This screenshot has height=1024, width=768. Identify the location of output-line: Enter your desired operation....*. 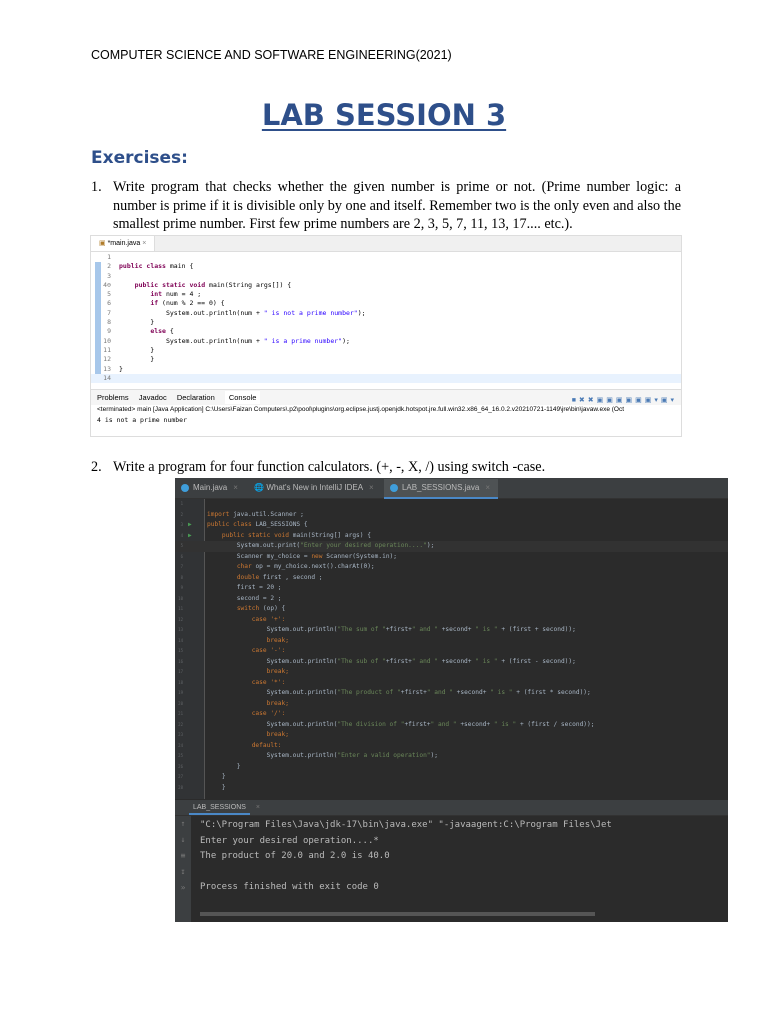
(289, 840).